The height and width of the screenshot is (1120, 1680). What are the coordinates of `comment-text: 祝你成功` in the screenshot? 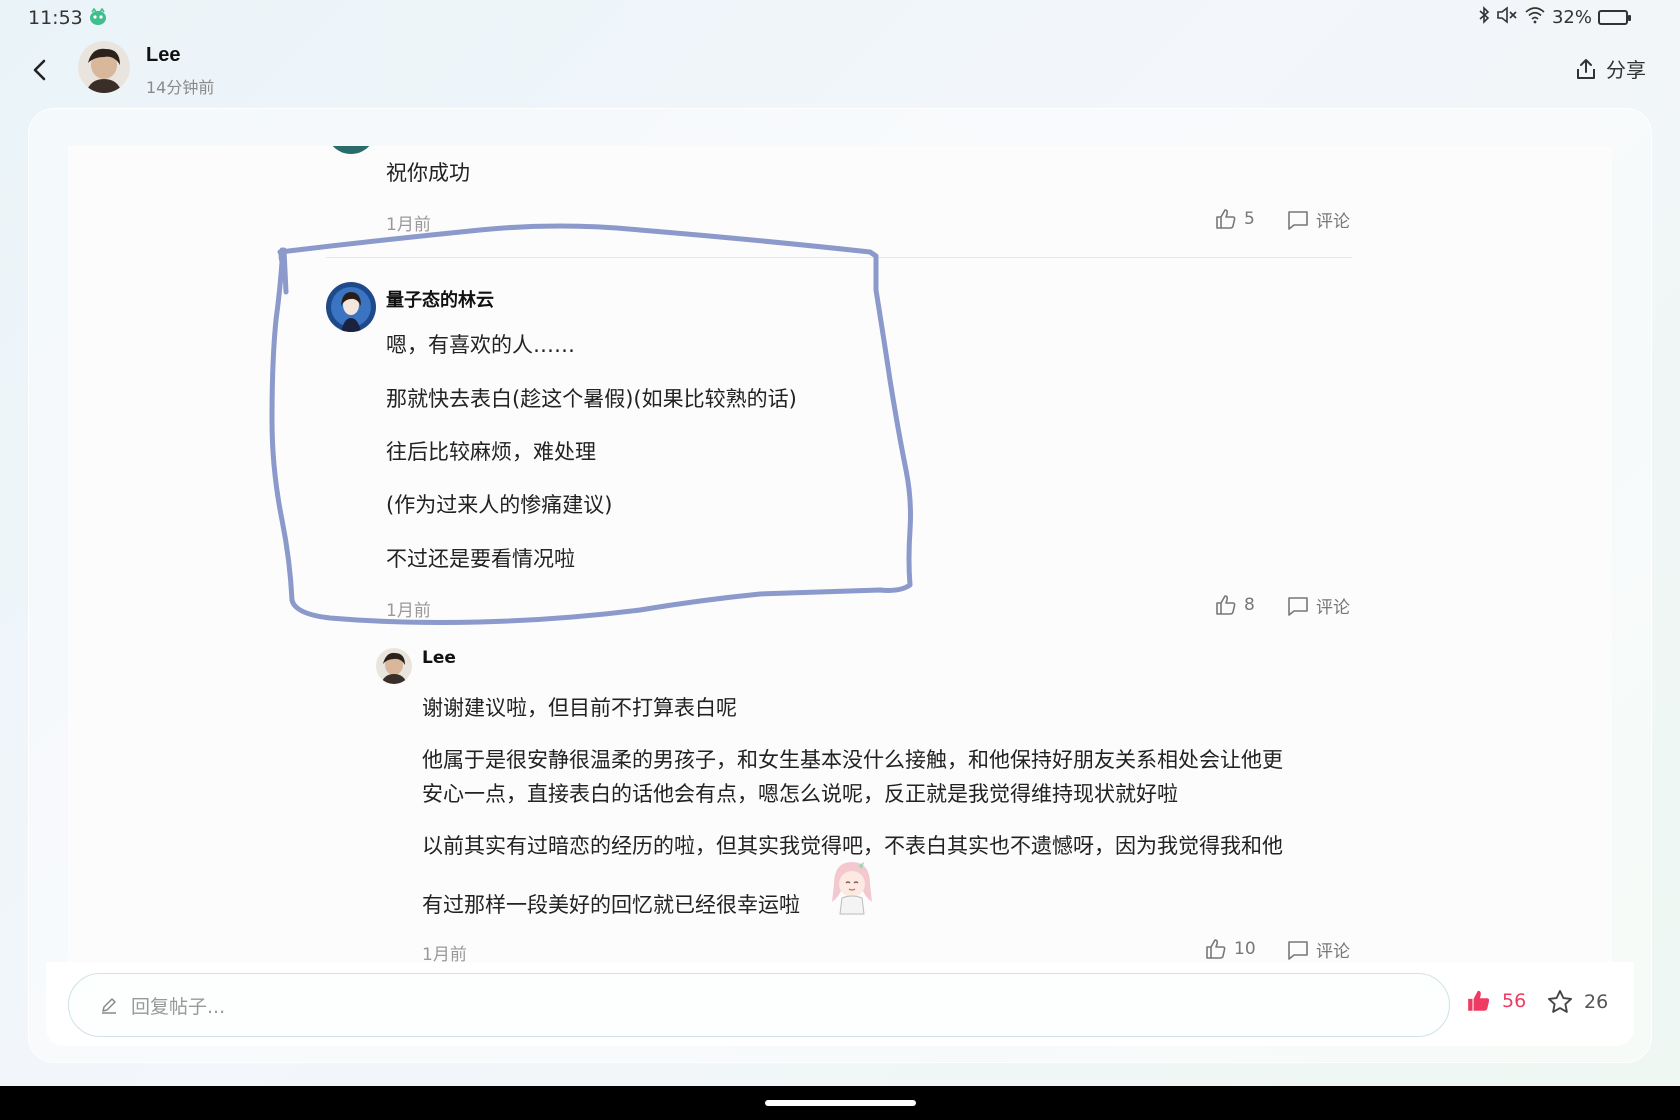 It's located at (428, 173).